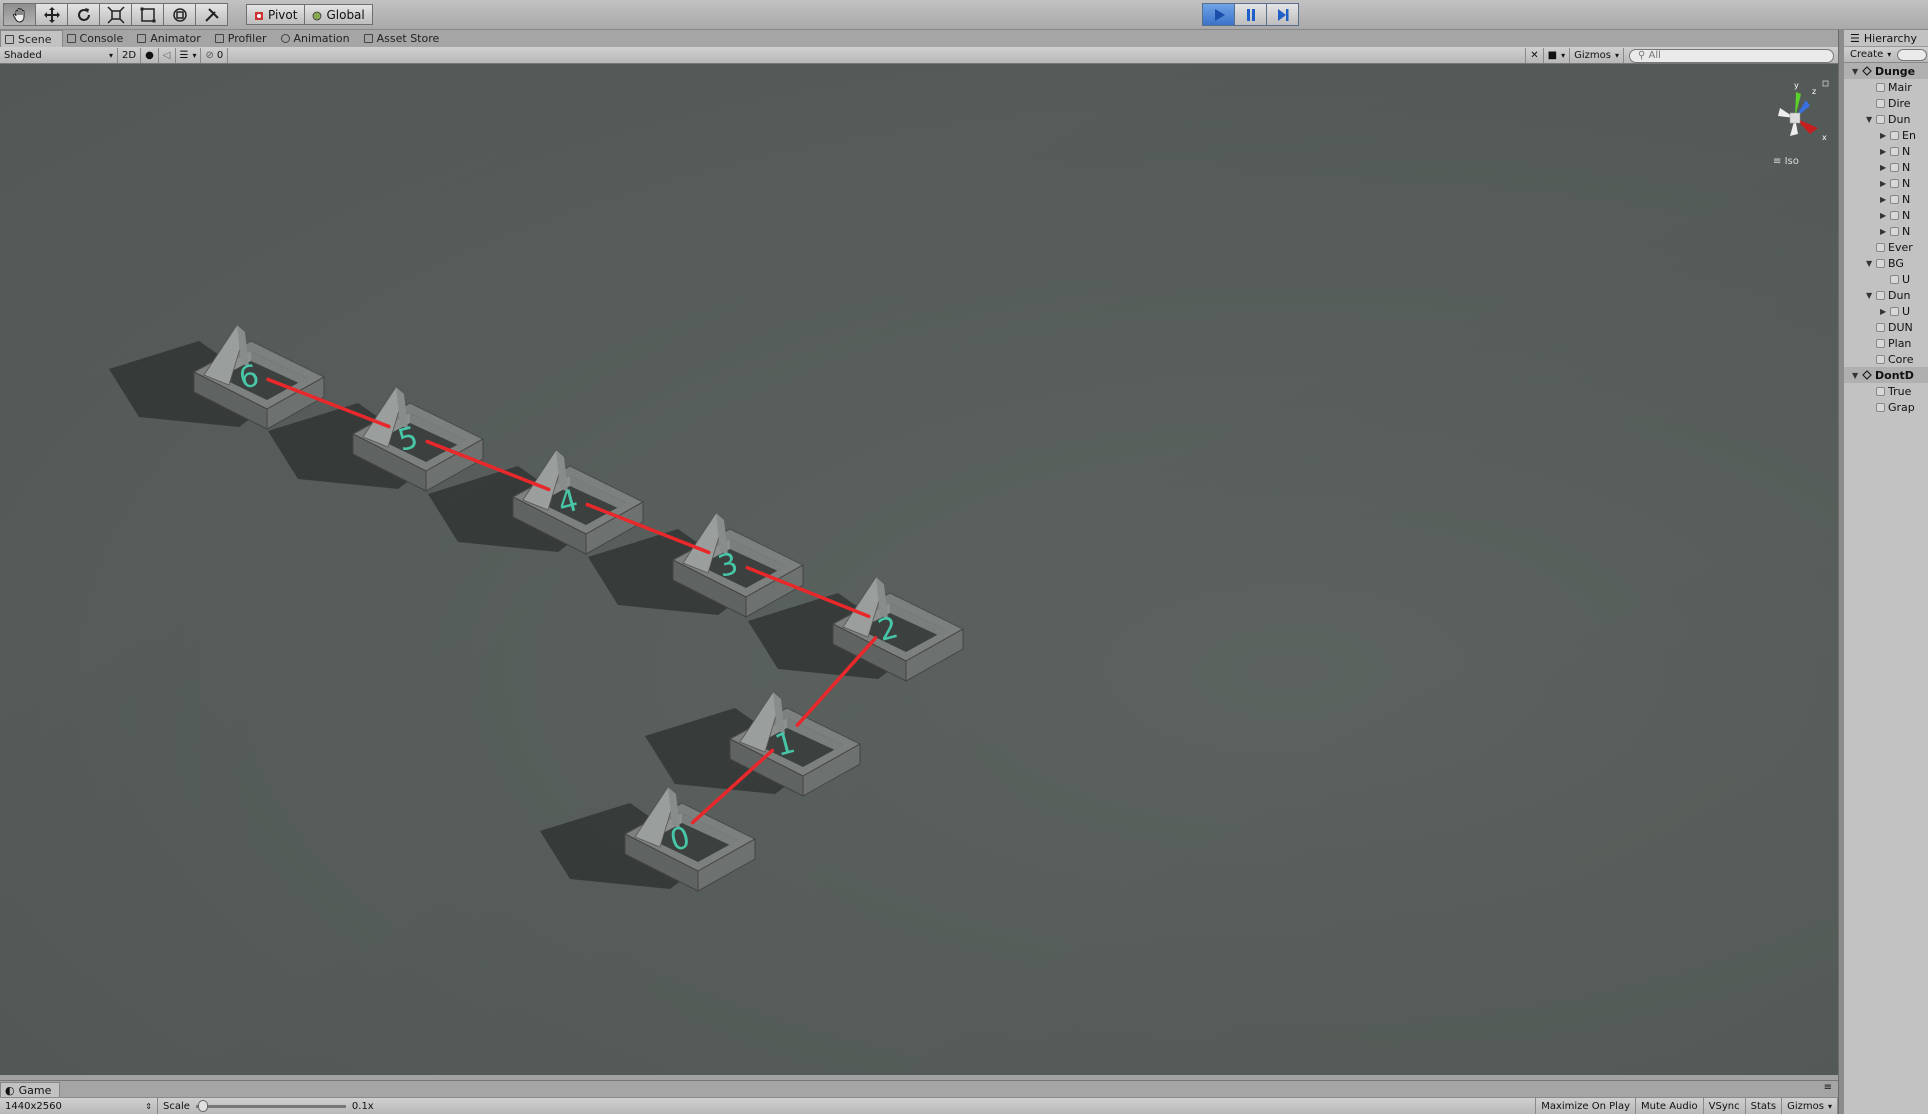 This screenshot has width=1928, height=1114. Describe the element at coordinates (338, 14) in the screenshot. I see `global-toggle: Global` at that location.